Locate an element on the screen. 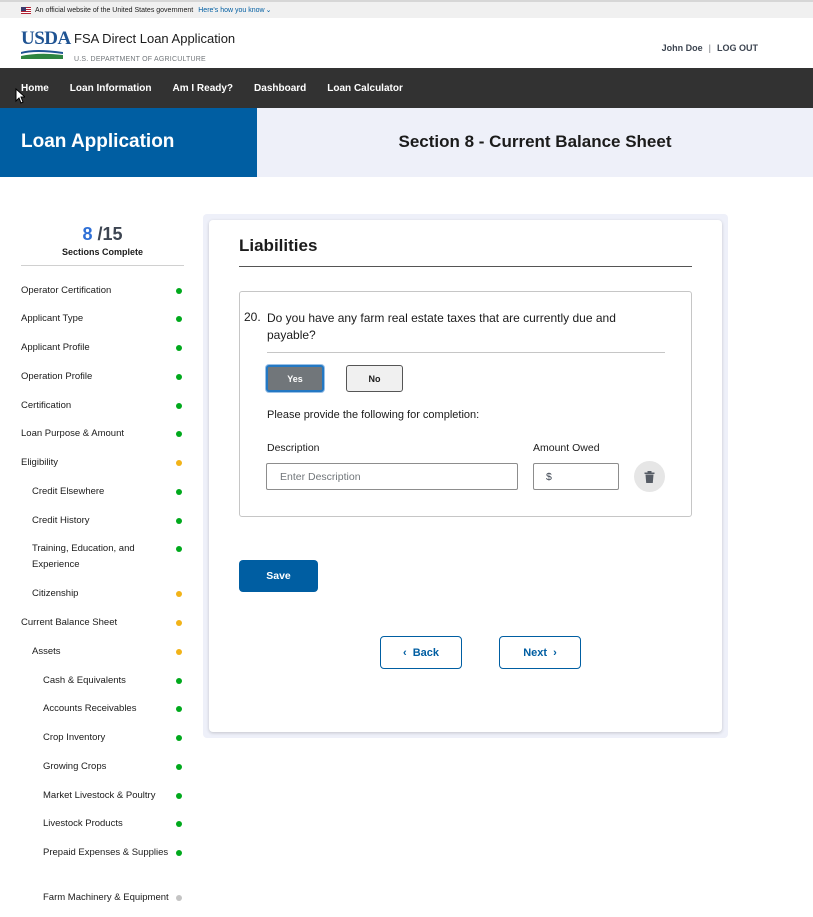  sidebar-item-label: Assets is located at coordinates (46, 651).